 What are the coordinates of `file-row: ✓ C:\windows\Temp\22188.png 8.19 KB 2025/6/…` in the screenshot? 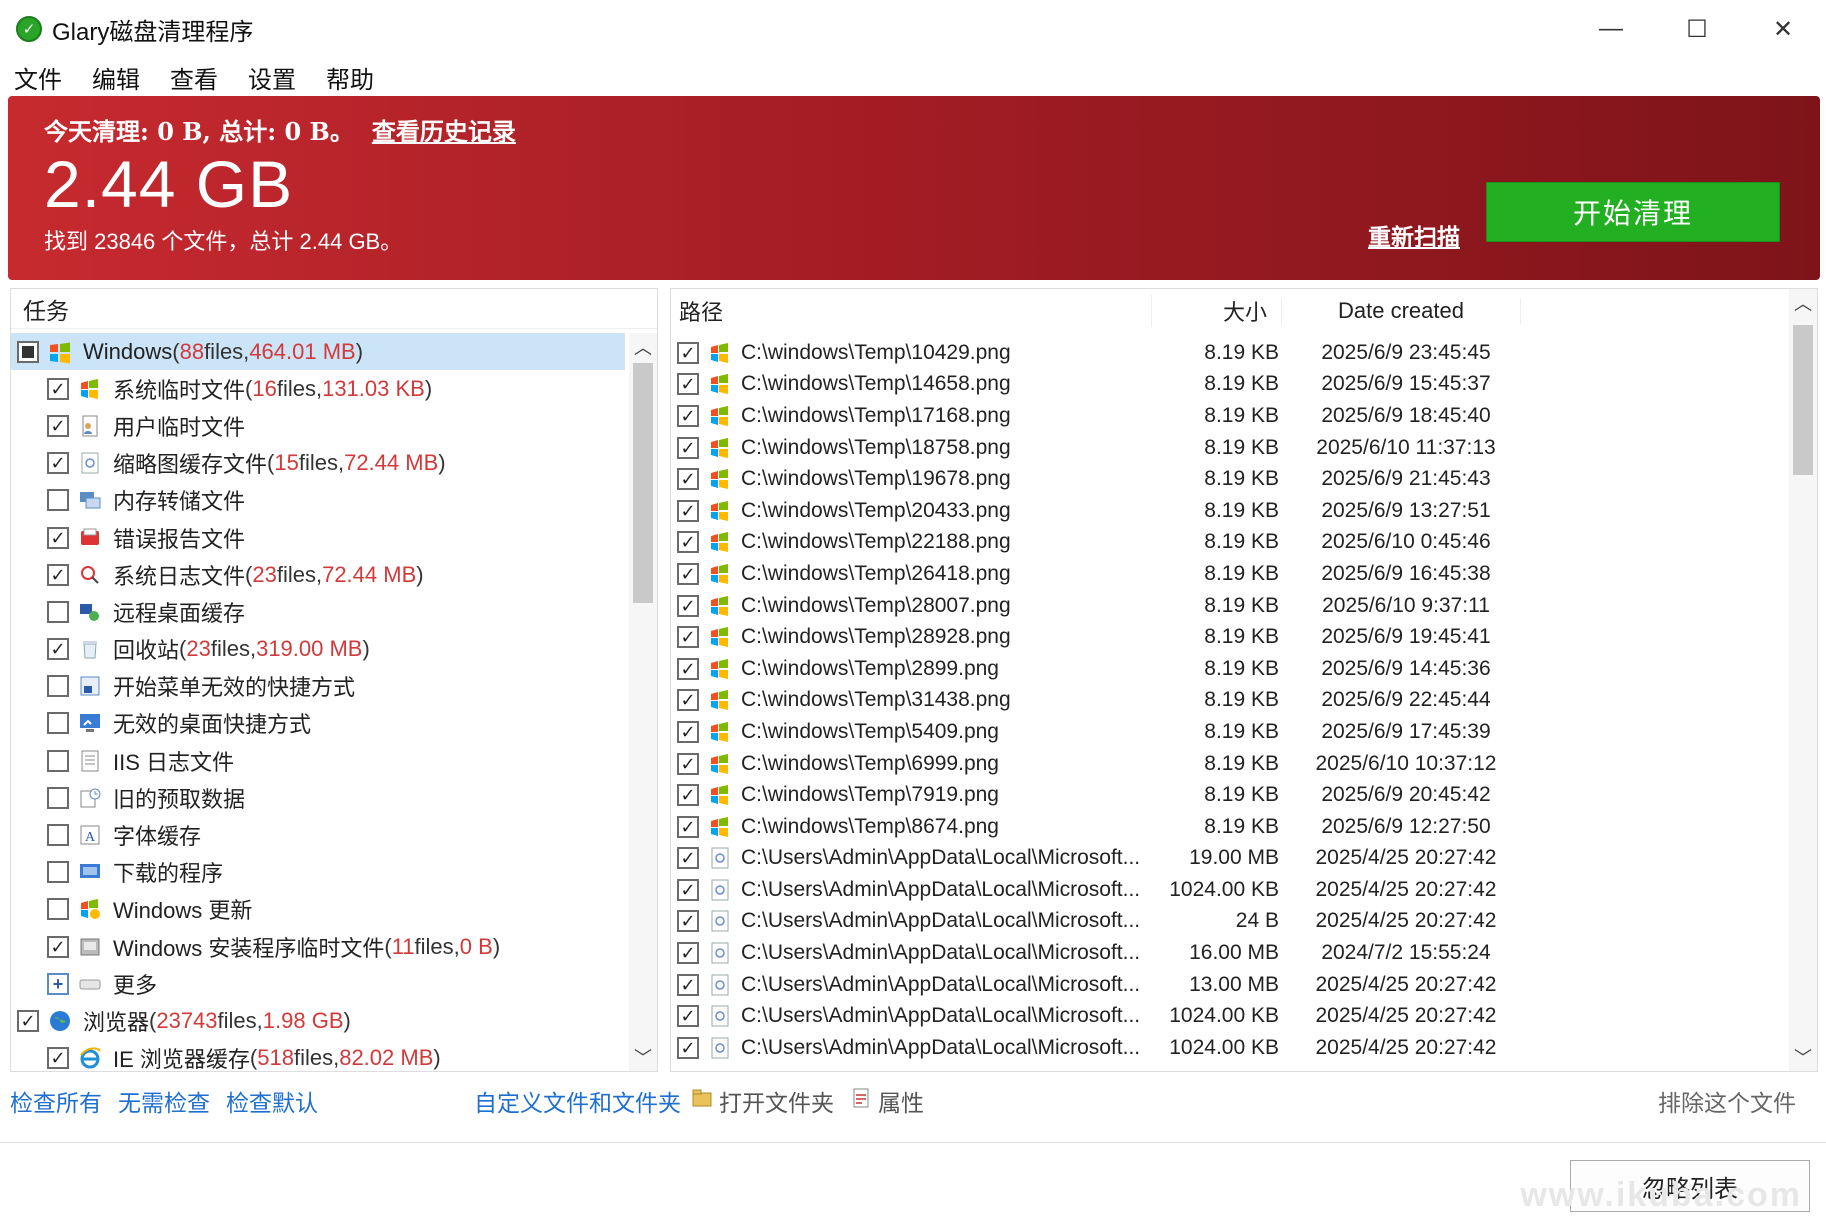 It's located at (1226, 543).